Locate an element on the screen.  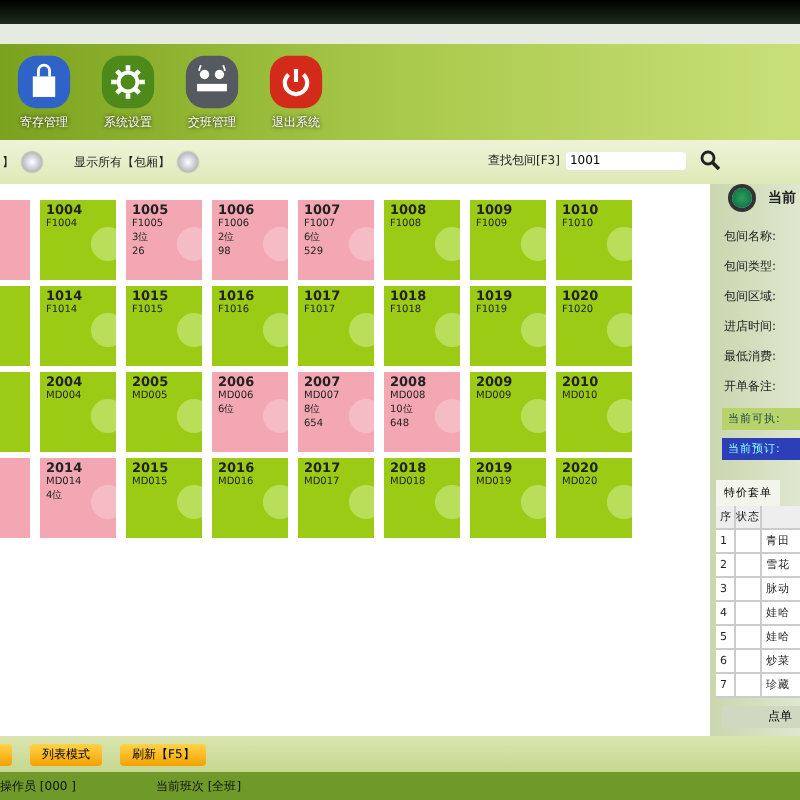
bag-icon is located at coordinates (44, 82).